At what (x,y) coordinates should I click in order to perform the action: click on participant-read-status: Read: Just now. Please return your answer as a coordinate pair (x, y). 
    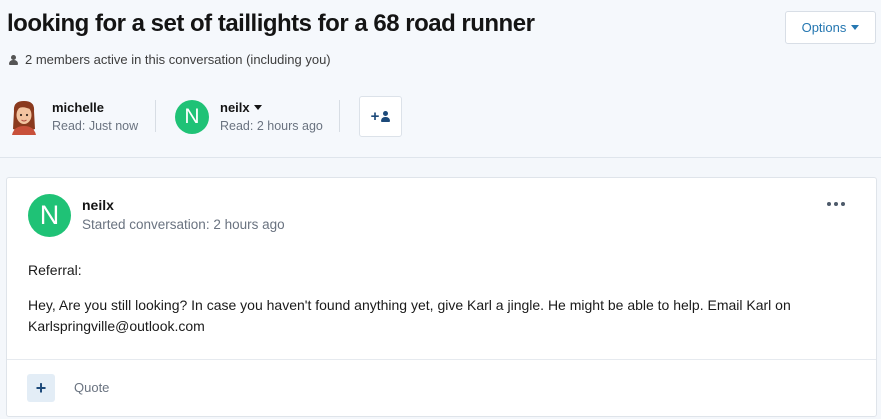
    Looking at the image, I should click on (95, 126).